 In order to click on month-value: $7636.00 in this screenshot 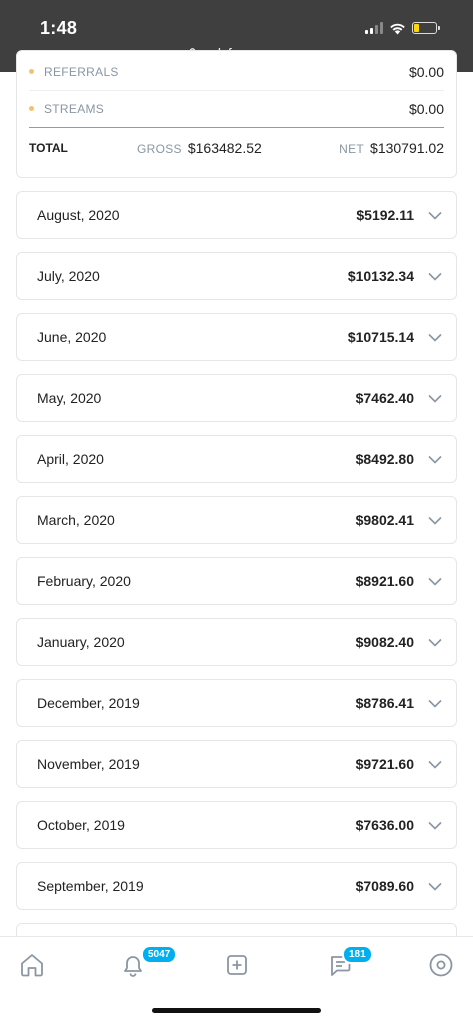, I will do `click(384, 825)`.